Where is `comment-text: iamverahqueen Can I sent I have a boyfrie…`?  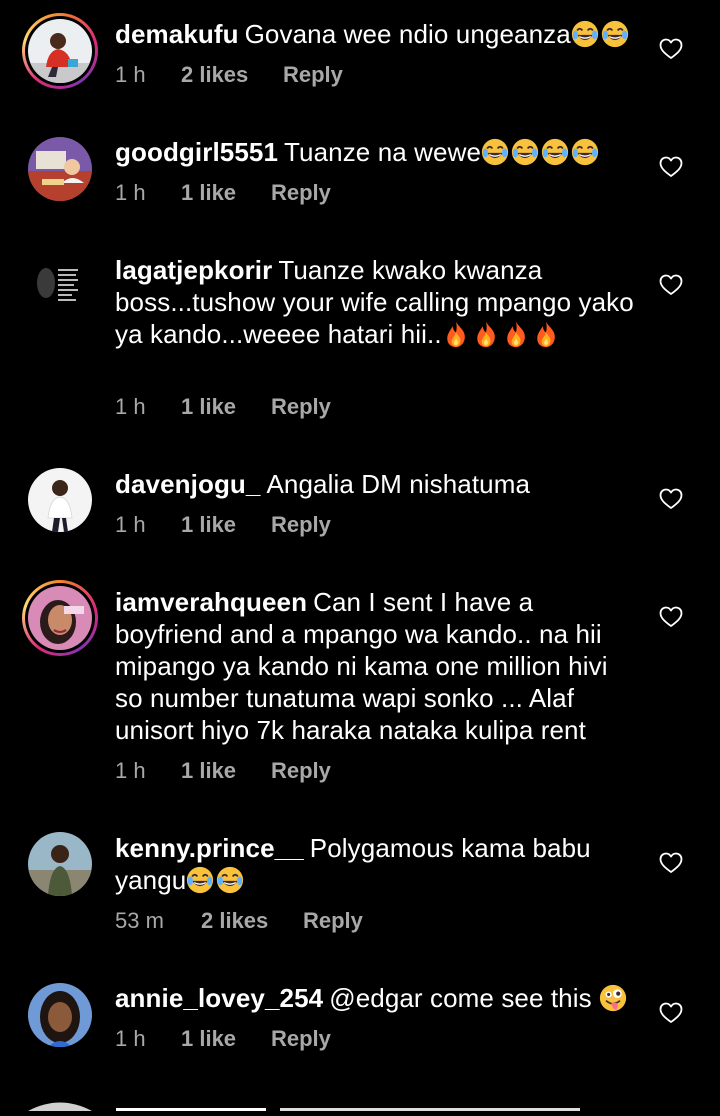
comment-text: iamverahqueen Can I sent I have a boyfrie… is located at coordinates (375, 666).